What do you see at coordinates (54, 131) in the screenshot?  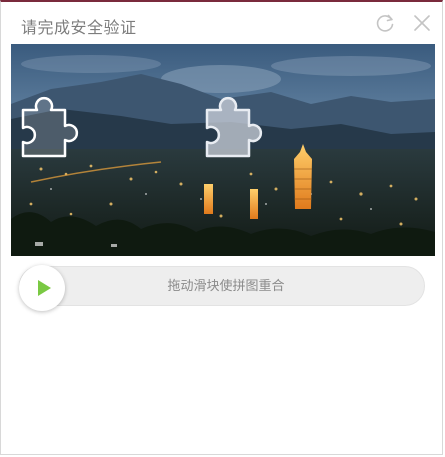 I see `puzzle-piece-icon` at bounding box center [54, 131].